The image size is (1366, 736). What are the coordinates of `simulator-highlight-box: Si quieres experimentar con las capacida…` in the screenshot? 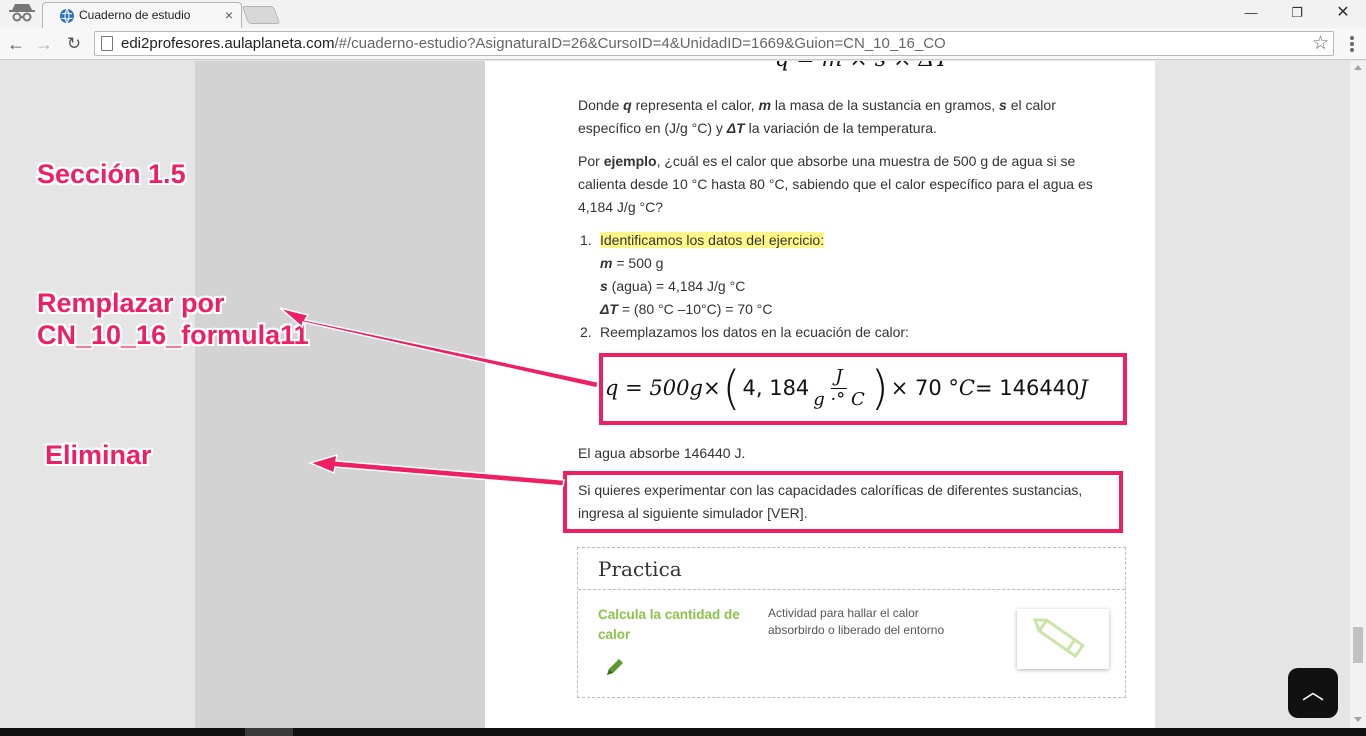 It's located at (843, 502).